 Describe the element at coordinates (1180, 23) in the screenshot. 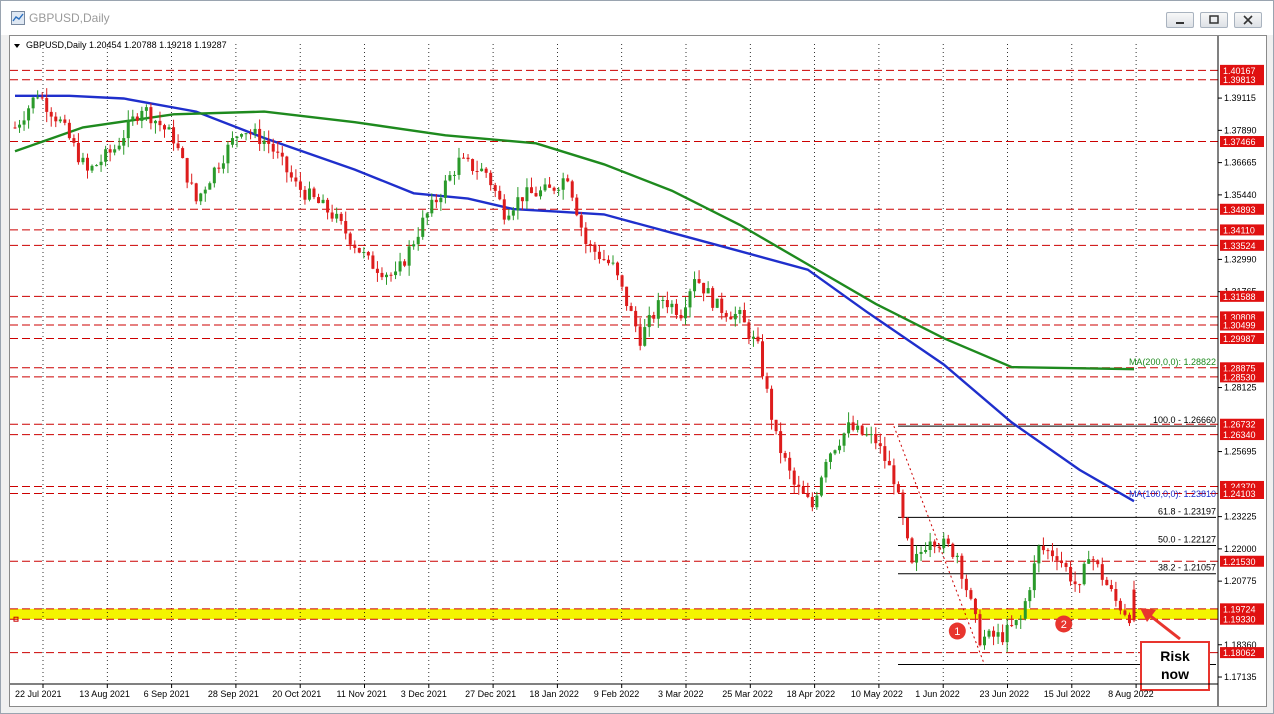

I see `minimize-icon` at that location.